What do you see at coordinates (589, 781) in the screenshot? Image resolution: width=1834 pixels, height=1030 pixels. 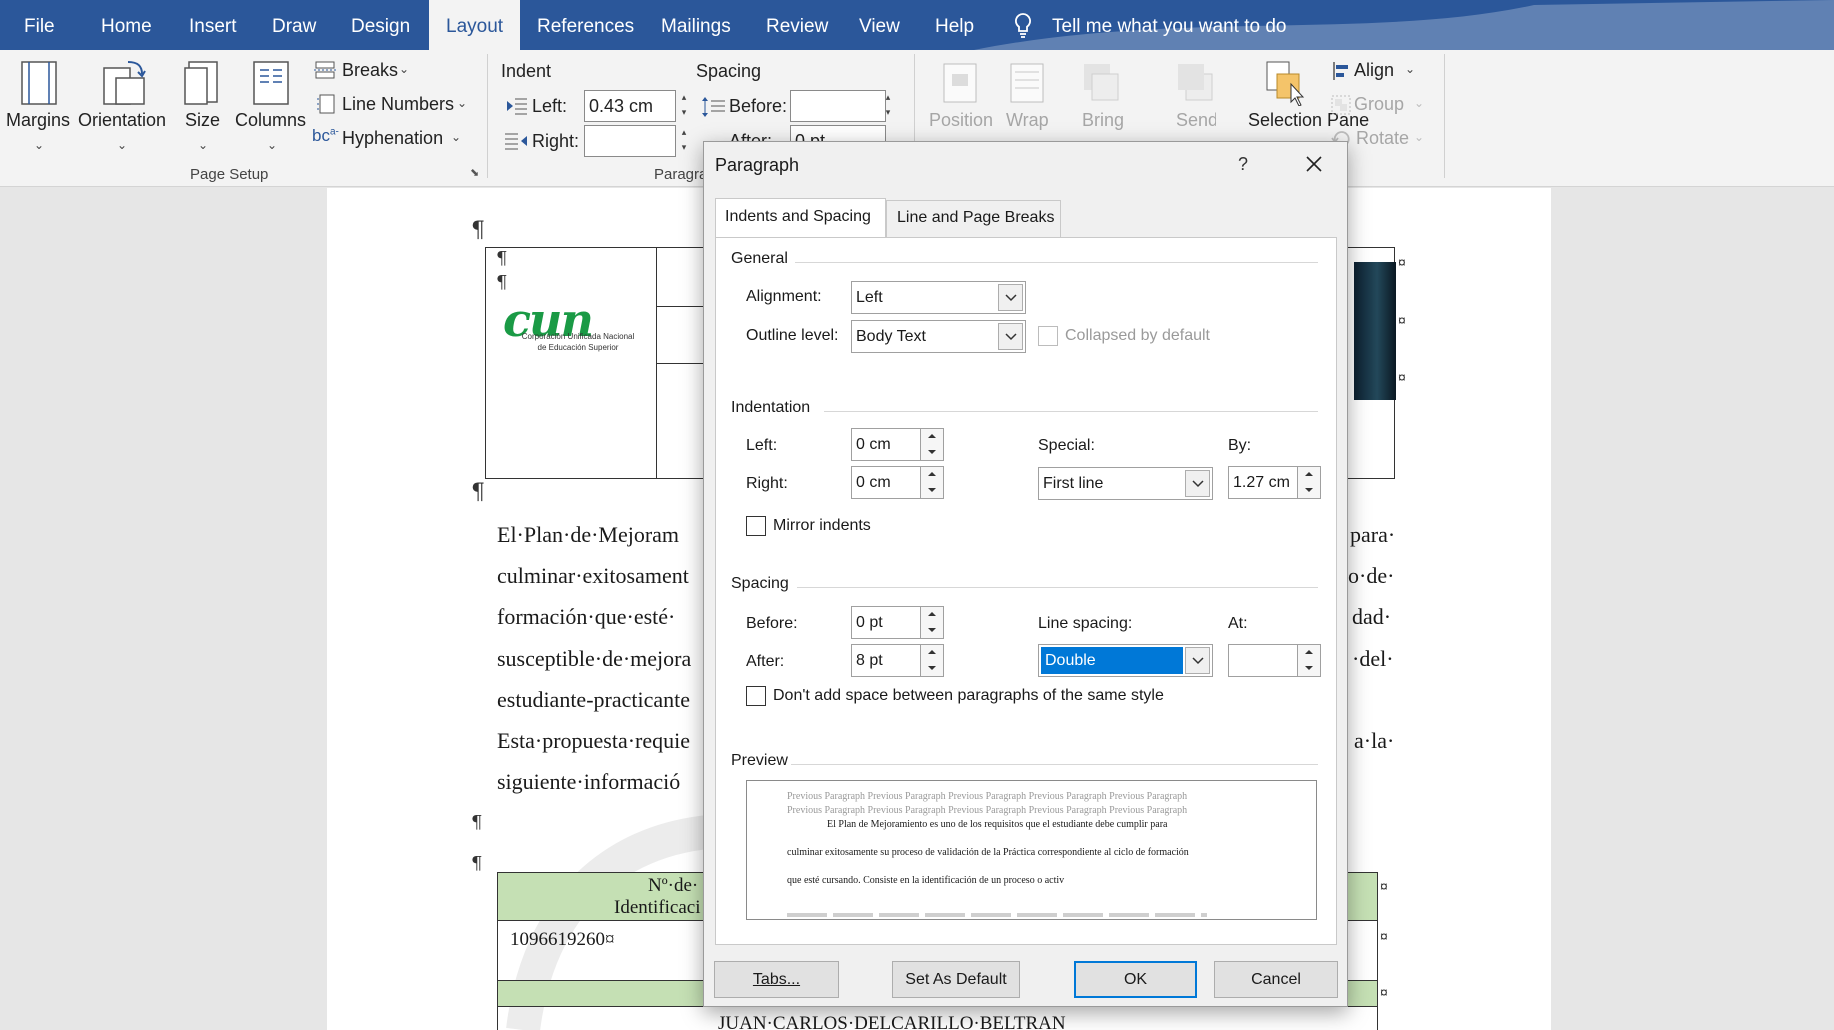 I see `body-line-7: siguiente·informació` at bounding box center [589, 781].